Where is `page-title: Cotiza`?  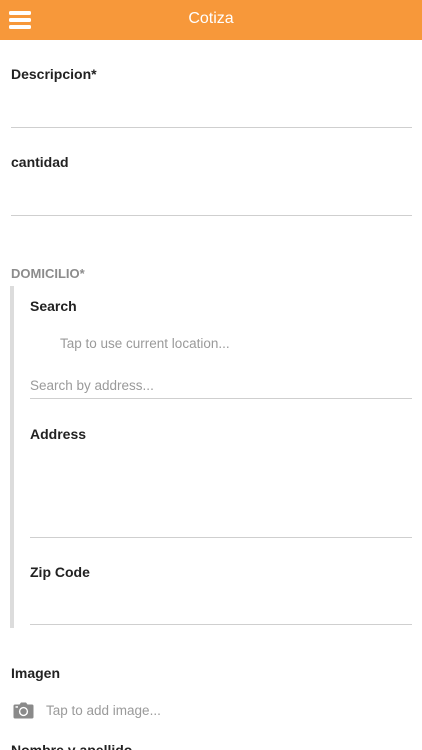 page-title: Cotiza is located at coordinates (211, 18).